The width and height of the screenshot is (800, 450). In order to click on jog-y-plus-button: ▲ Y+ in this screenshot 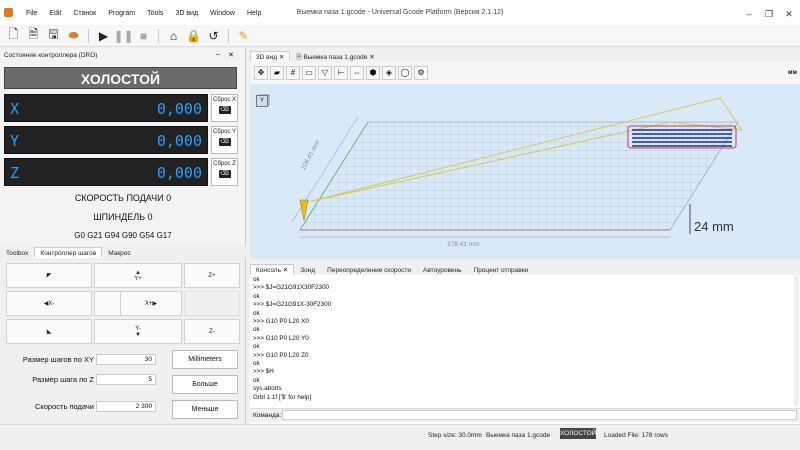, I will do `click(138, 275)`.